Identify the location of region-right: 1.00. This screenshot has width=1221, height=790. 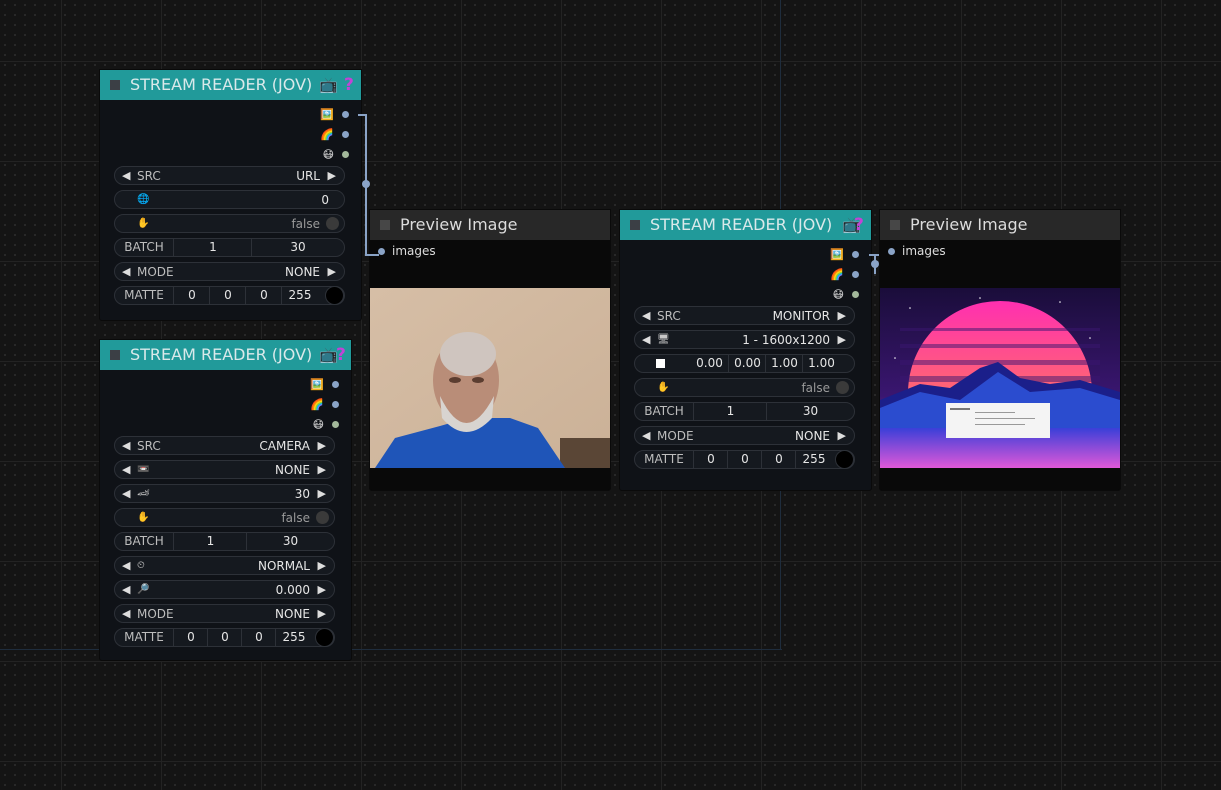
(784, 363).